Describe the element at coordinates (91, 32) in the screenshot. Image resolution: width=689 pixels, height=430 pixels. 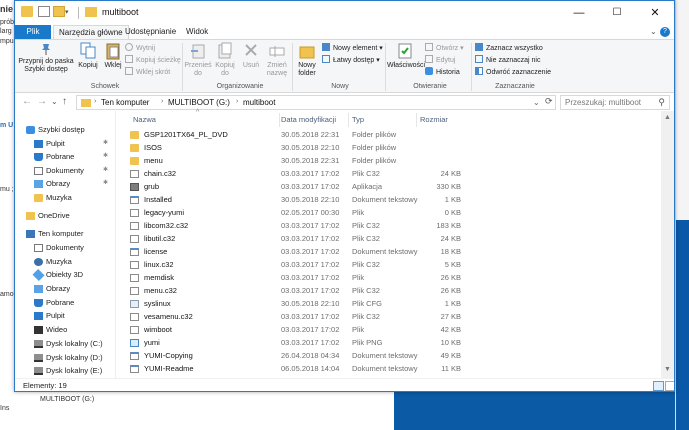
I see `tab-home: Narzędzia główne` at that location.